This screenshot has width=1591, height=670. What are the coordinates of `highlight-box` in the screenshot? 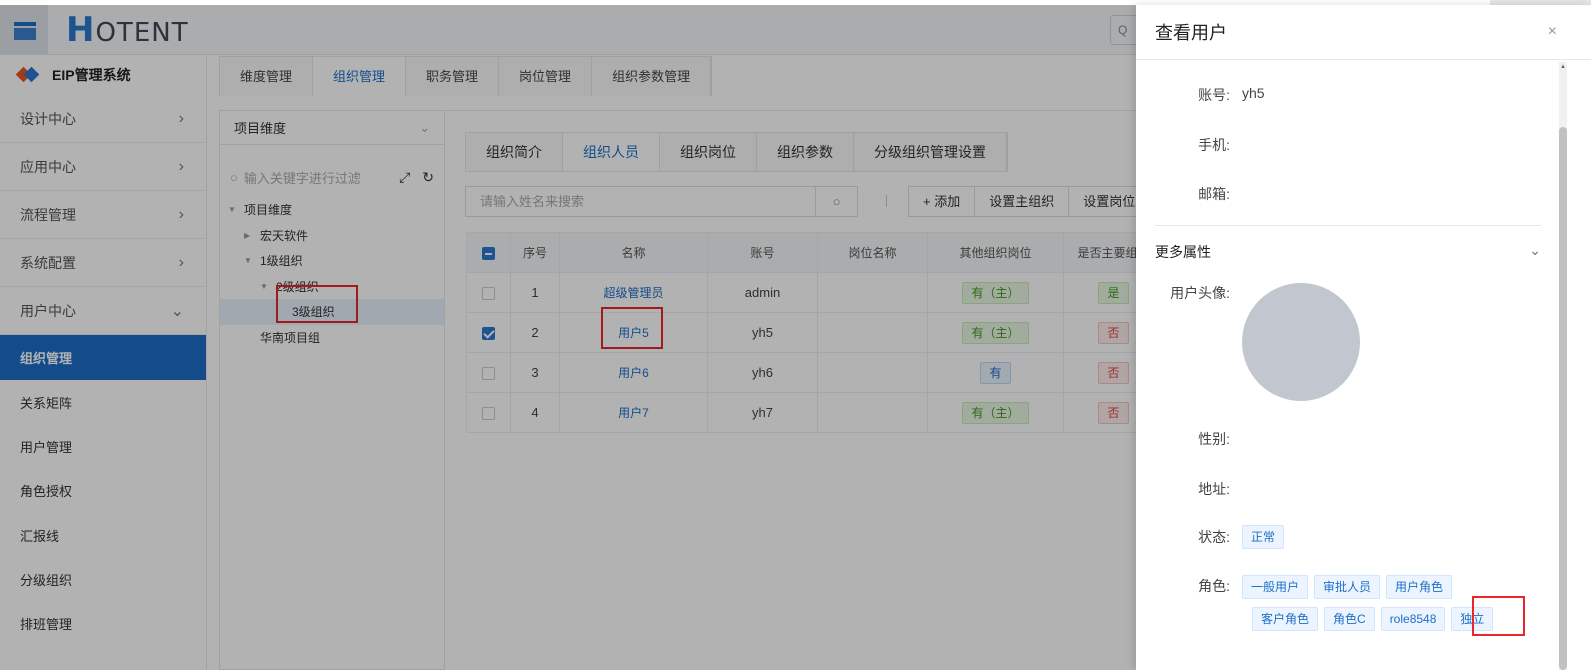 It's located at (1498, 616).